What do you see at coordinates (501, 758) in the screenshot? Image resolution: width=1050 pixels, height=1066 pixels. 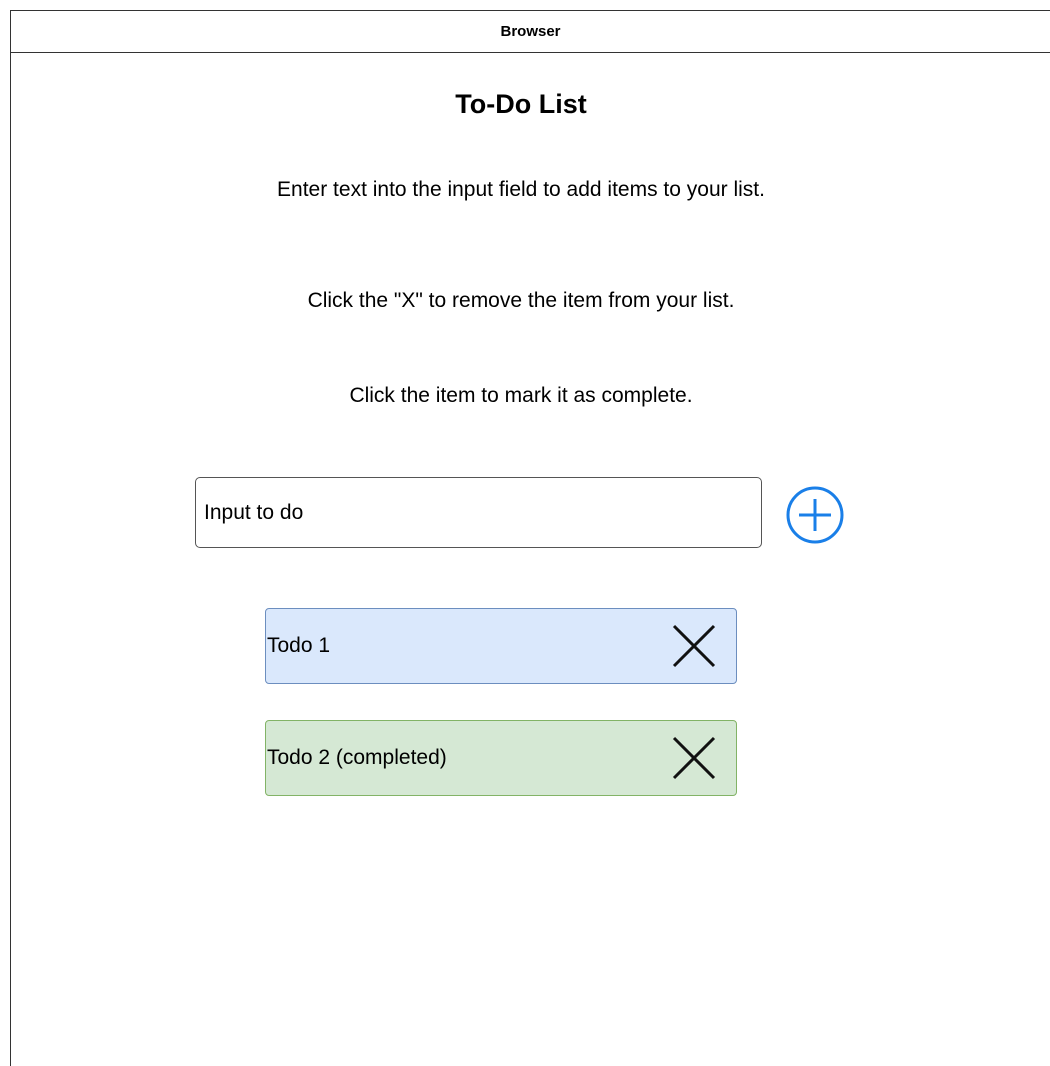 I see `todo-item-completed: Todo 2 (completed)` at bounding box center [501, 758].